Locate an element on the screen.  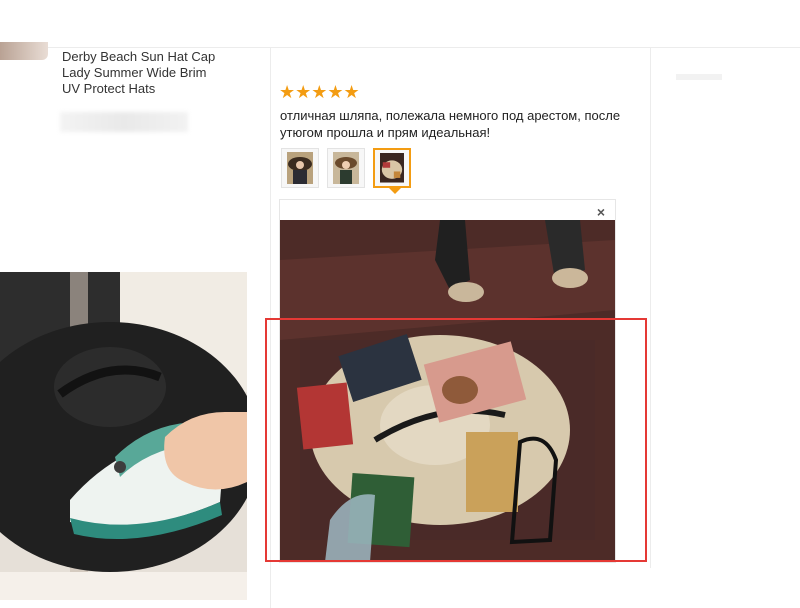
column-divider-right is located at coordinates (650, 308).